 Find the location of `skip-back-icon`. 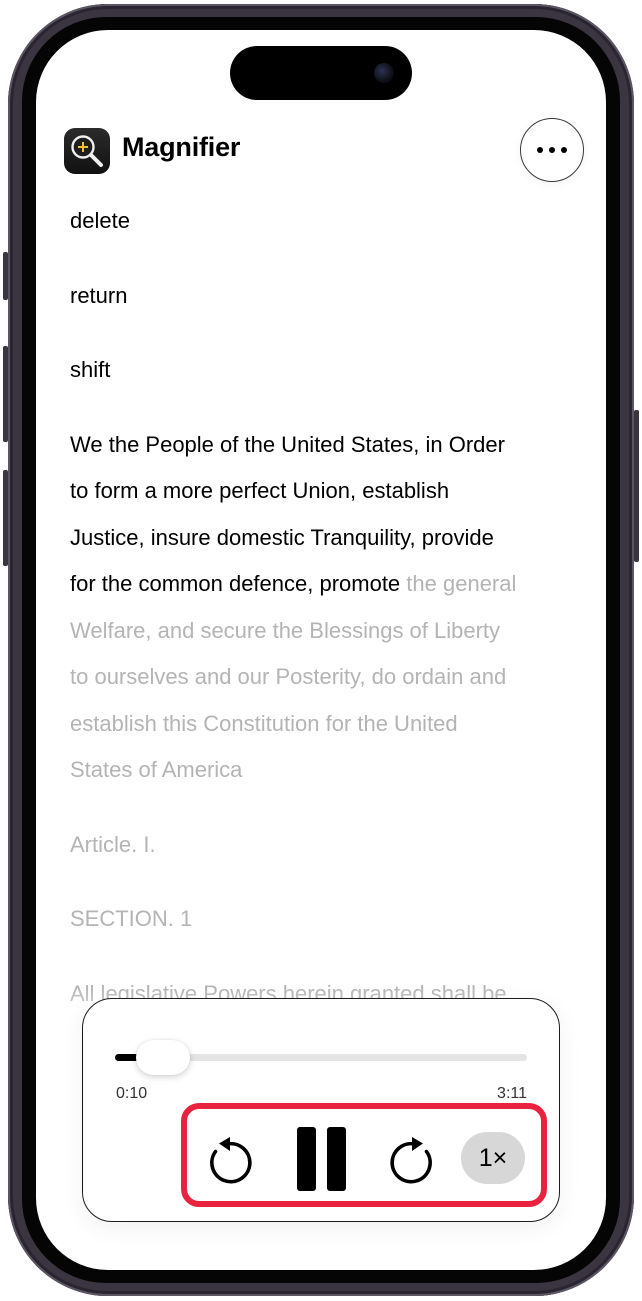

skip-back-icon is located at coordinates (231, 1160).